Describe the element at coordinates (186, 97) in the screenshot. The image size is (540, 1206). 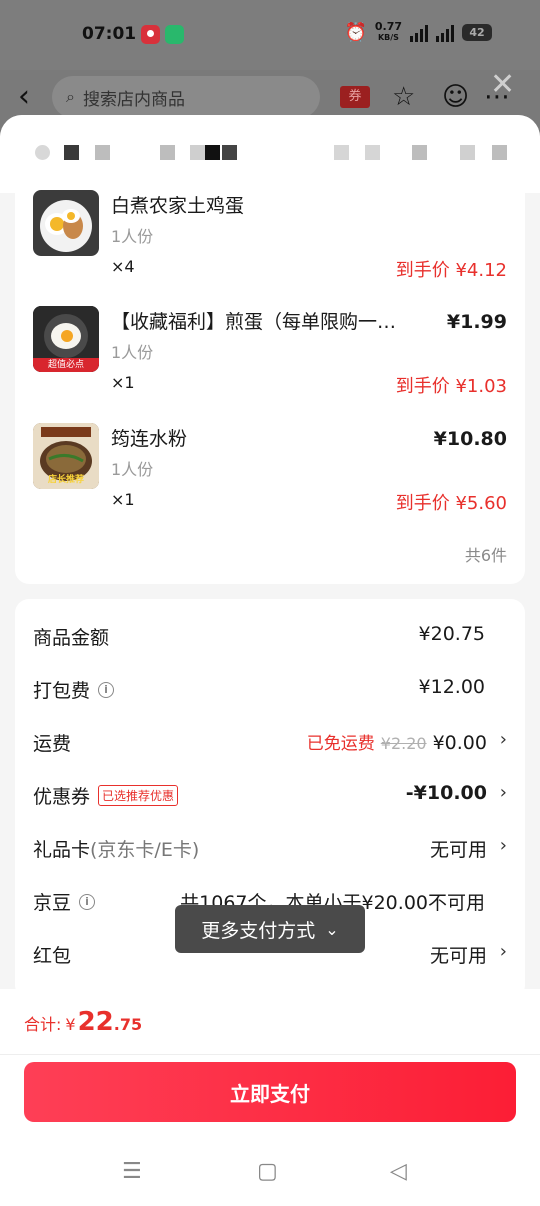
I see `store-search-input: ⌕ 搜索店内商品` at that location.